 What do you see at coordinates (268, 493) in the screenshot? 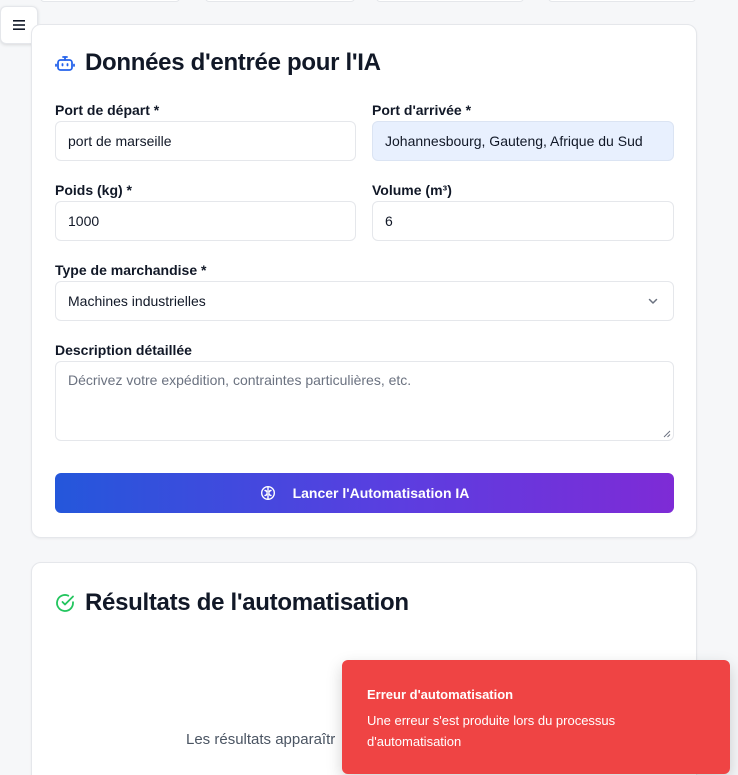
I see `brain-icon` at bounding box center [268, 493].